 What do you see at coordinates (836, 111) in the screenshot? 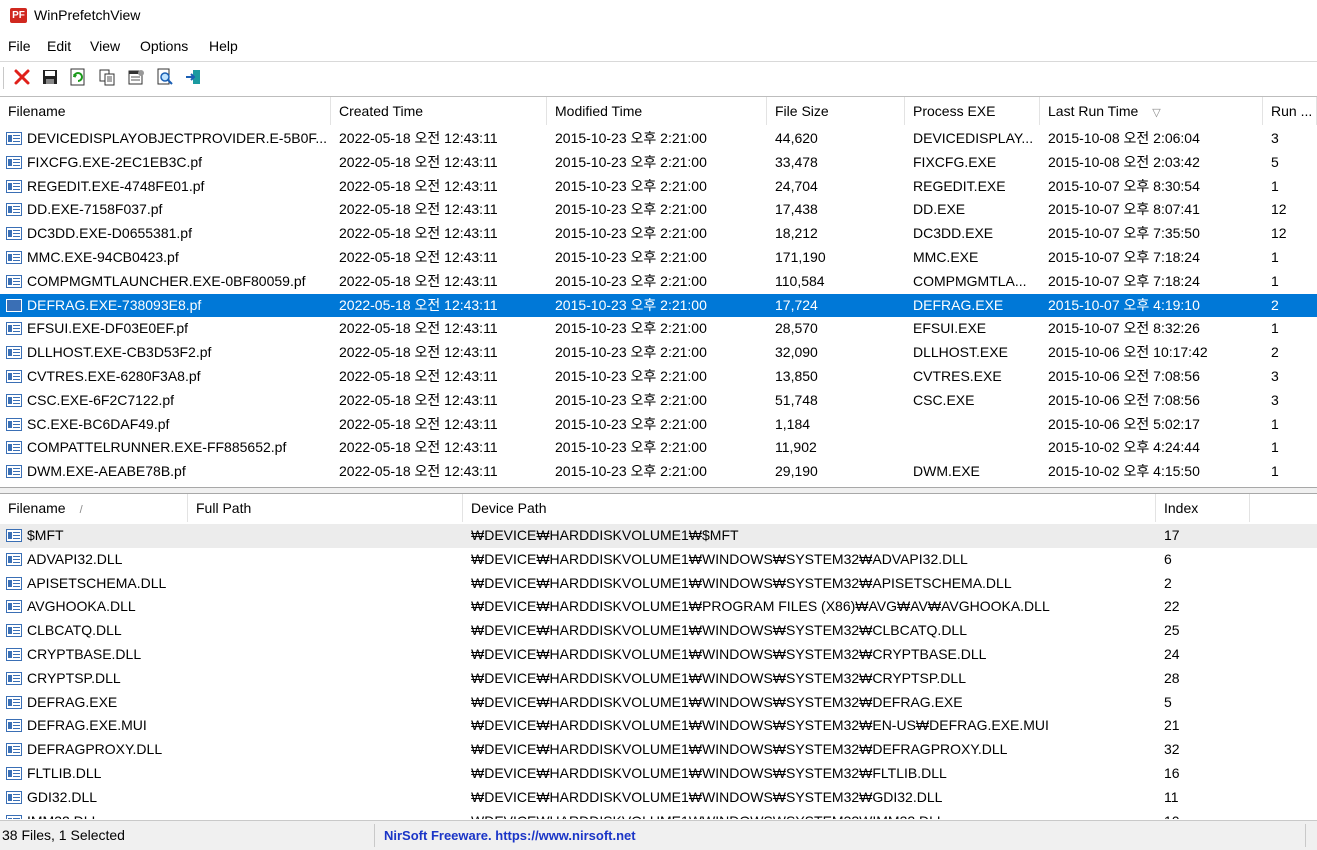
I see `header-col-file-size: File Size` at bounding box center [836, 111].